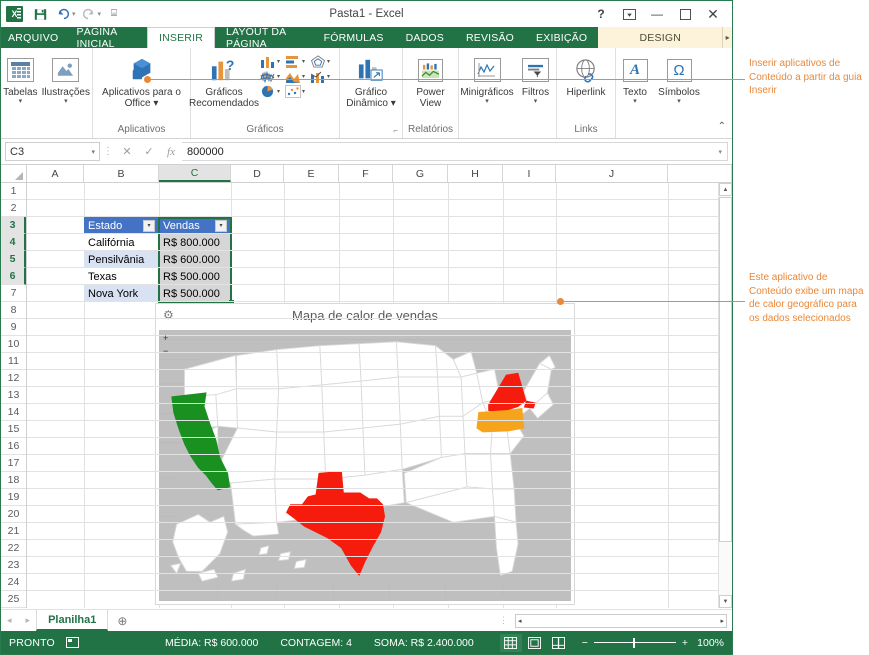 The image size is (869, 655). What do you see at coordinates (195, 259) in the screenshot?
I see `cell-C4: R$ 600.000` at bounding box center [195, 259].